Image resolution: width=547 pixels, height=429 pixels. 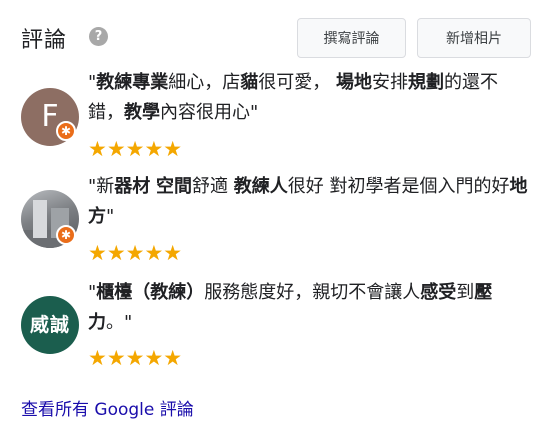 I want to click on section-title: 評論, so click(x=44, y=40).